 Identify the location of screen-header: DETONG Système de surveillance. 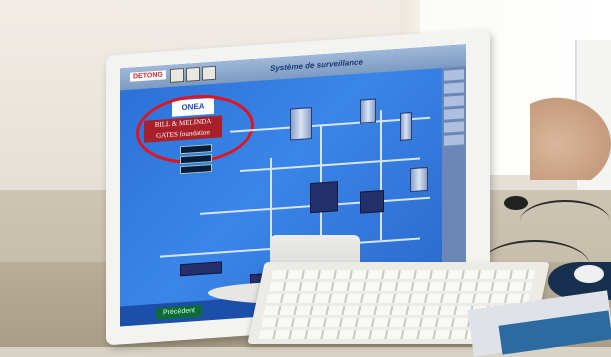
(293, 67).